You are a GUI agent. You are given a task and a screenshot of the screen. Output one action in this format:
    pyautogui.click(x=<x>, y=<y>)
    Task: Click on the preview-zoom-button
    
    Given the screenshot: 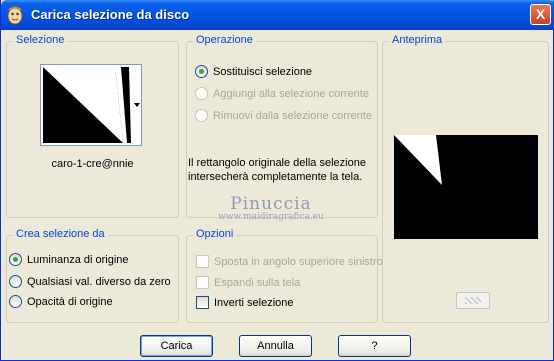 What is the action you would take?
    pyautogui.click(x=473, y=300)
    